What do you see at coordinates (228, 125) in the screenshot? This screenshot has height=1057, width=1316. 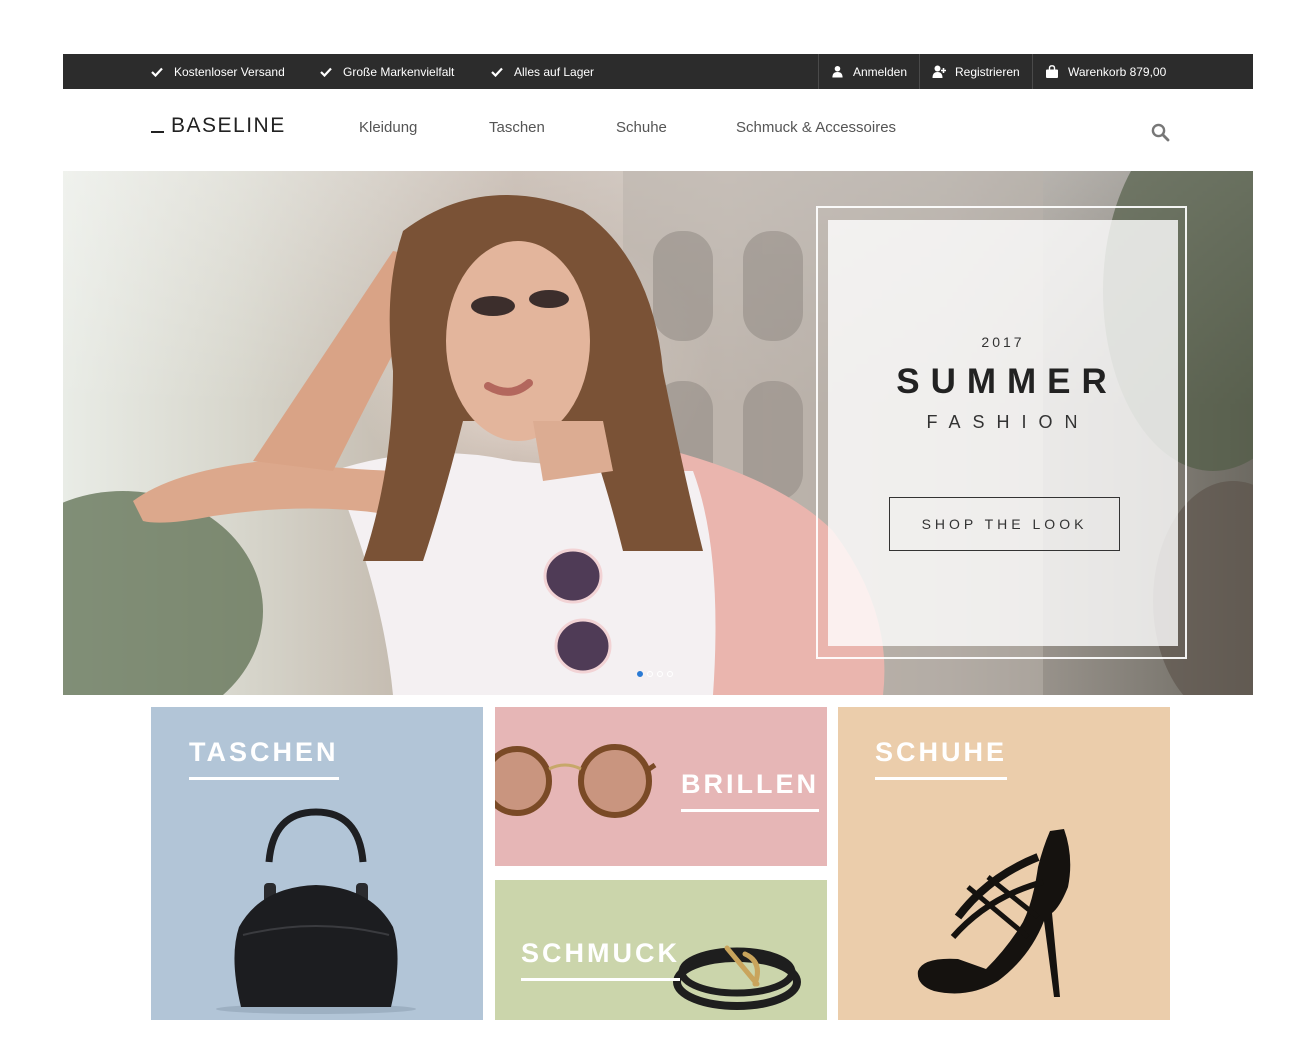 I see `logo-text: BASELINE` at bounding box center [228, 125].